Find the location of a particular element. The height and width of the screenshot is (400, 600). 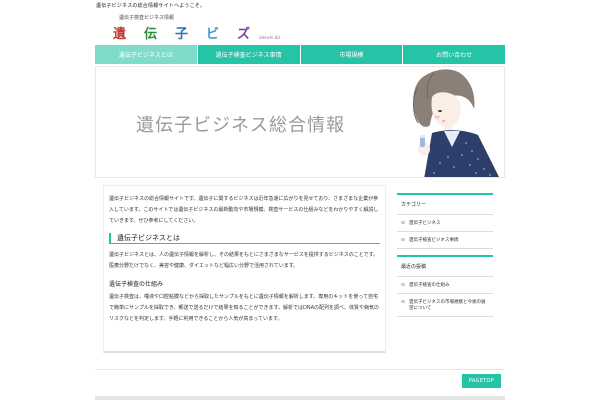

sidebar-link: 遺伝子ビジネス is located at coordinates (445, 223).